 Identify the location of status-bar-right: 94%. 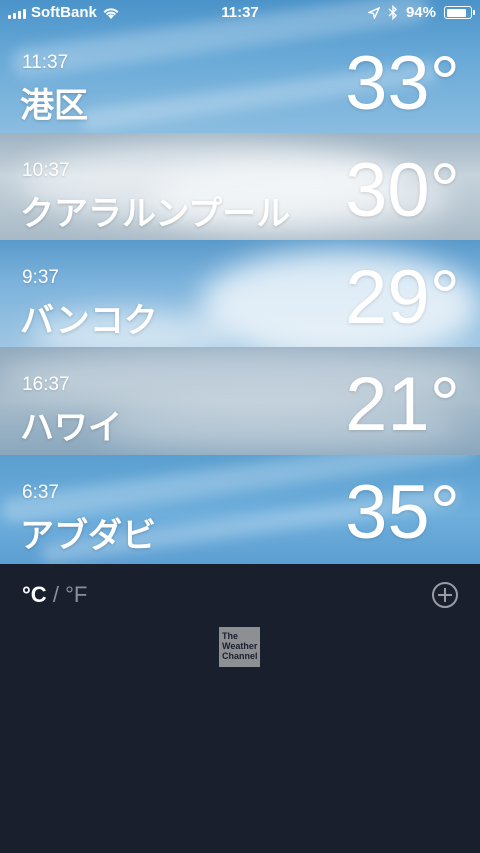
(421, 12).